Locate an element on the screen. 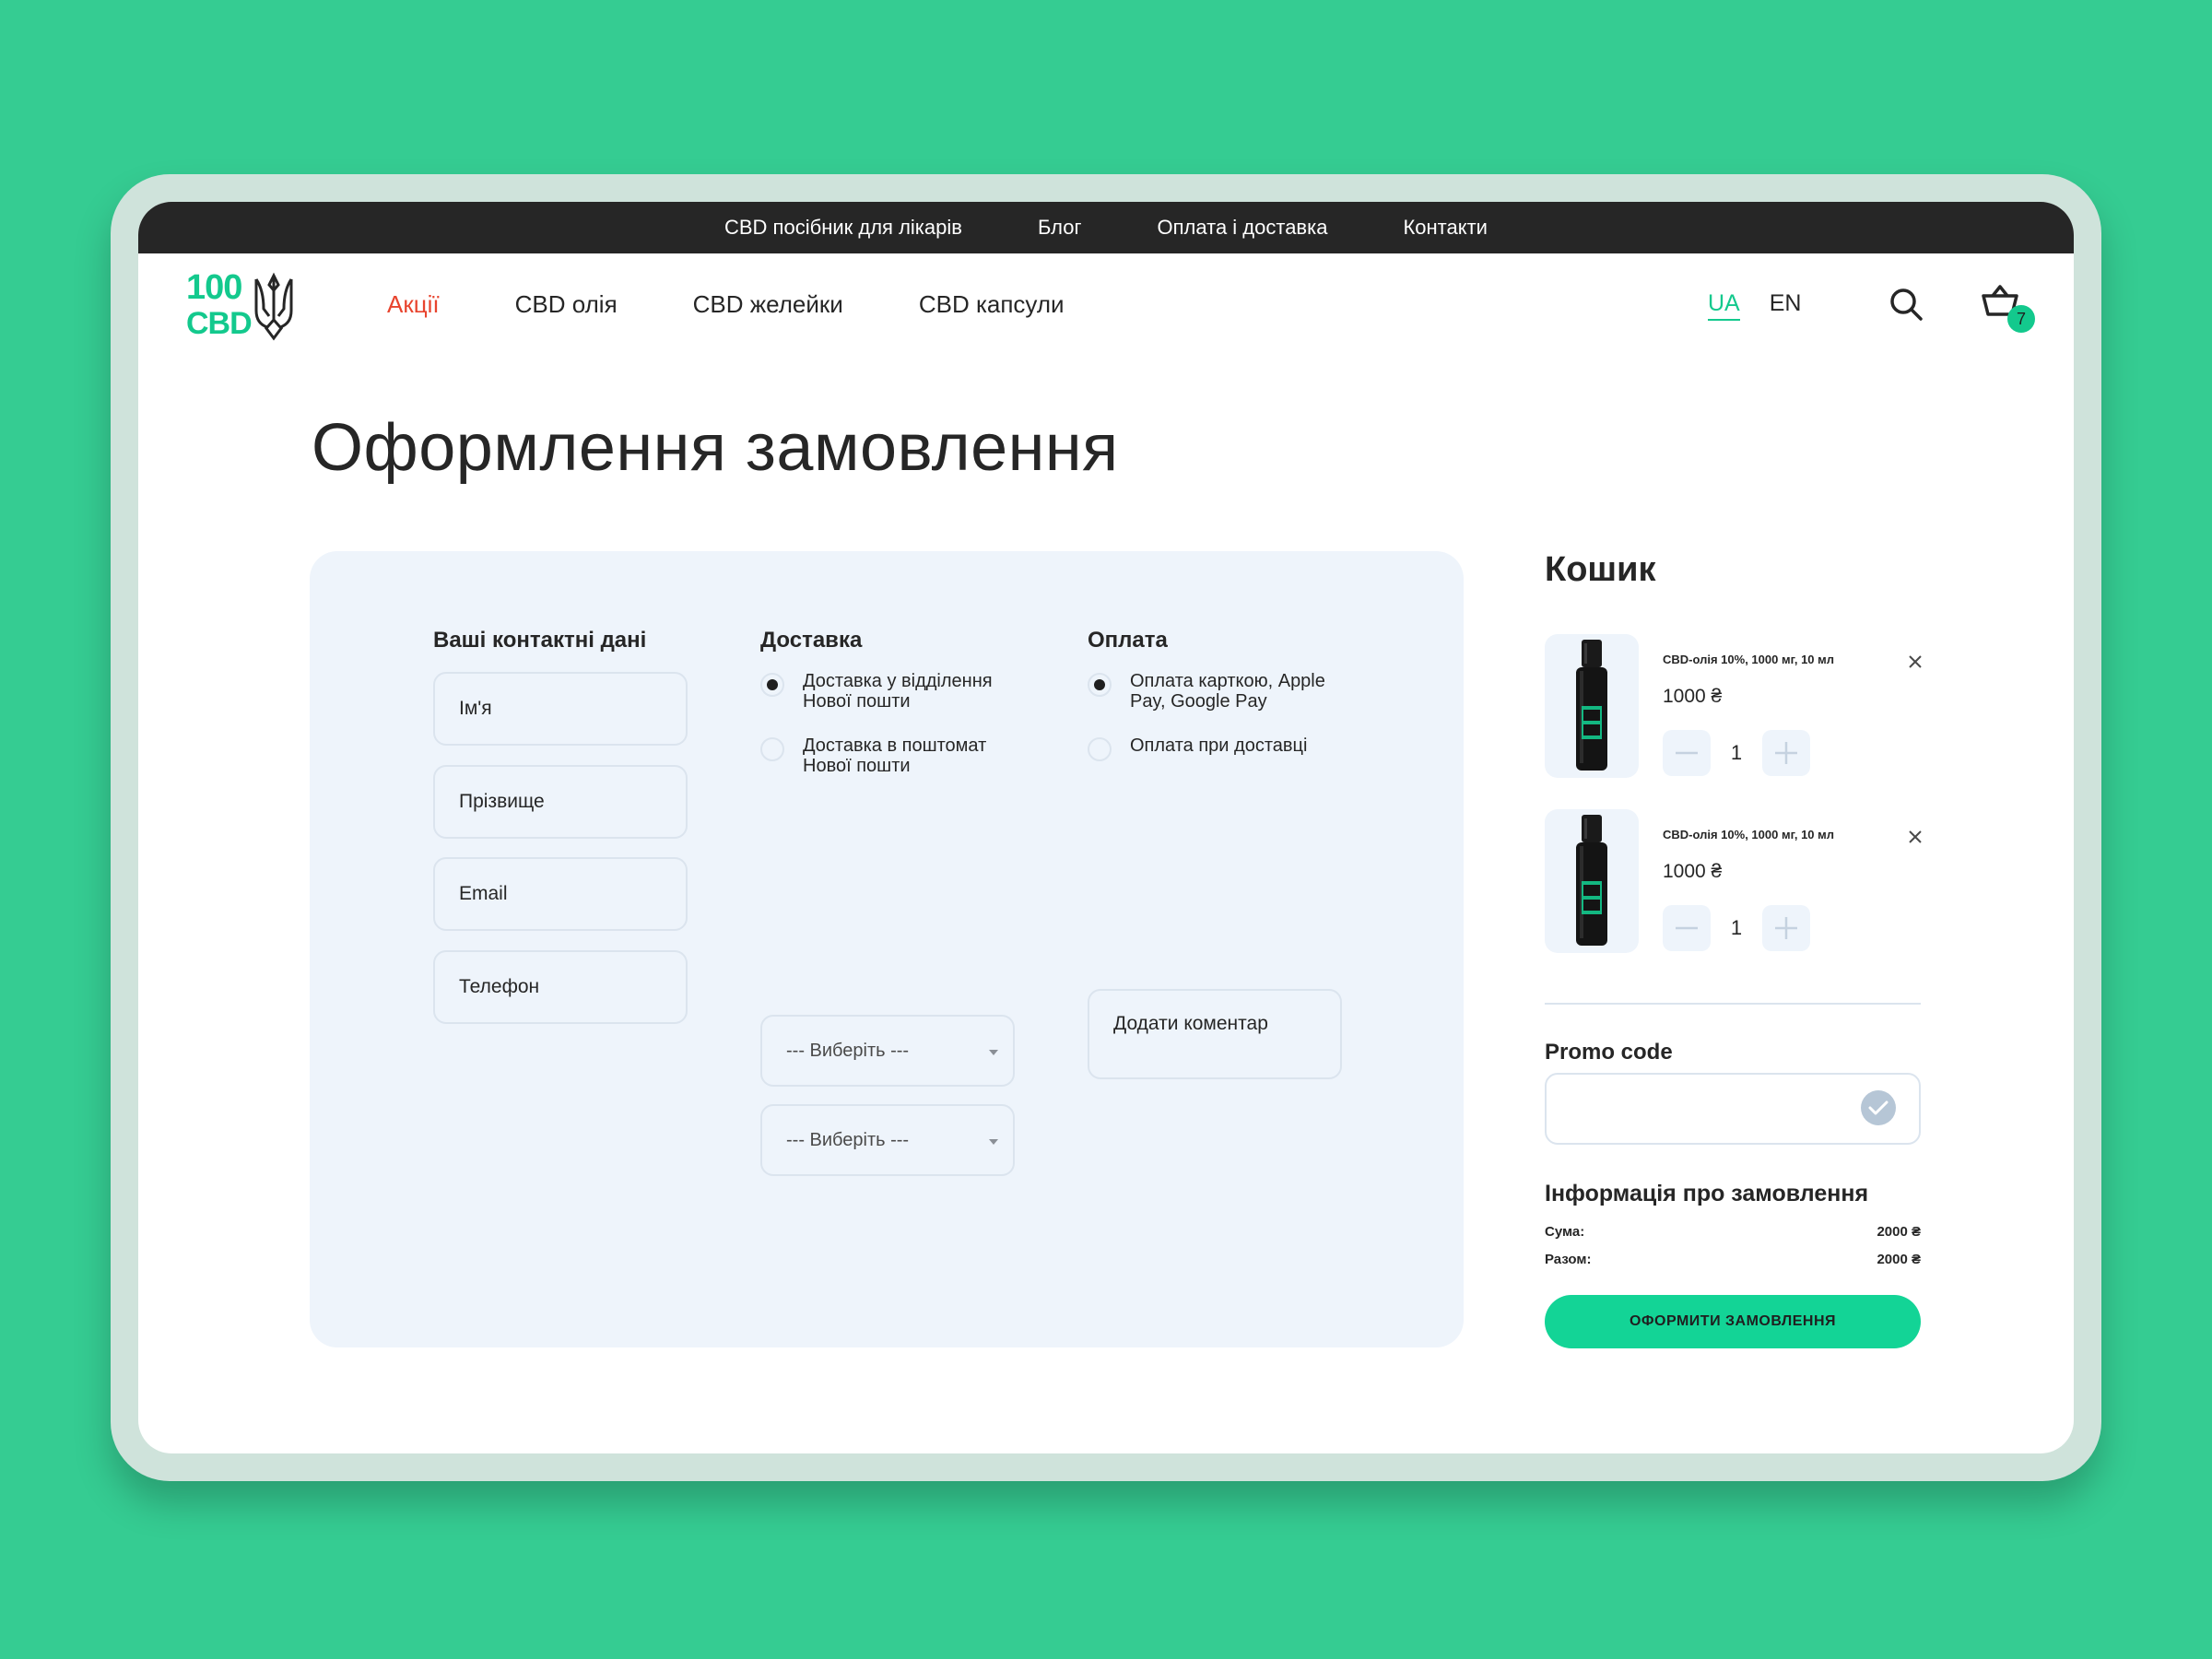 Image resolution: width=2212 pixels, height=1659 pixels. city-select: --- Виберіть --- is located at coordinates (887, 1051).